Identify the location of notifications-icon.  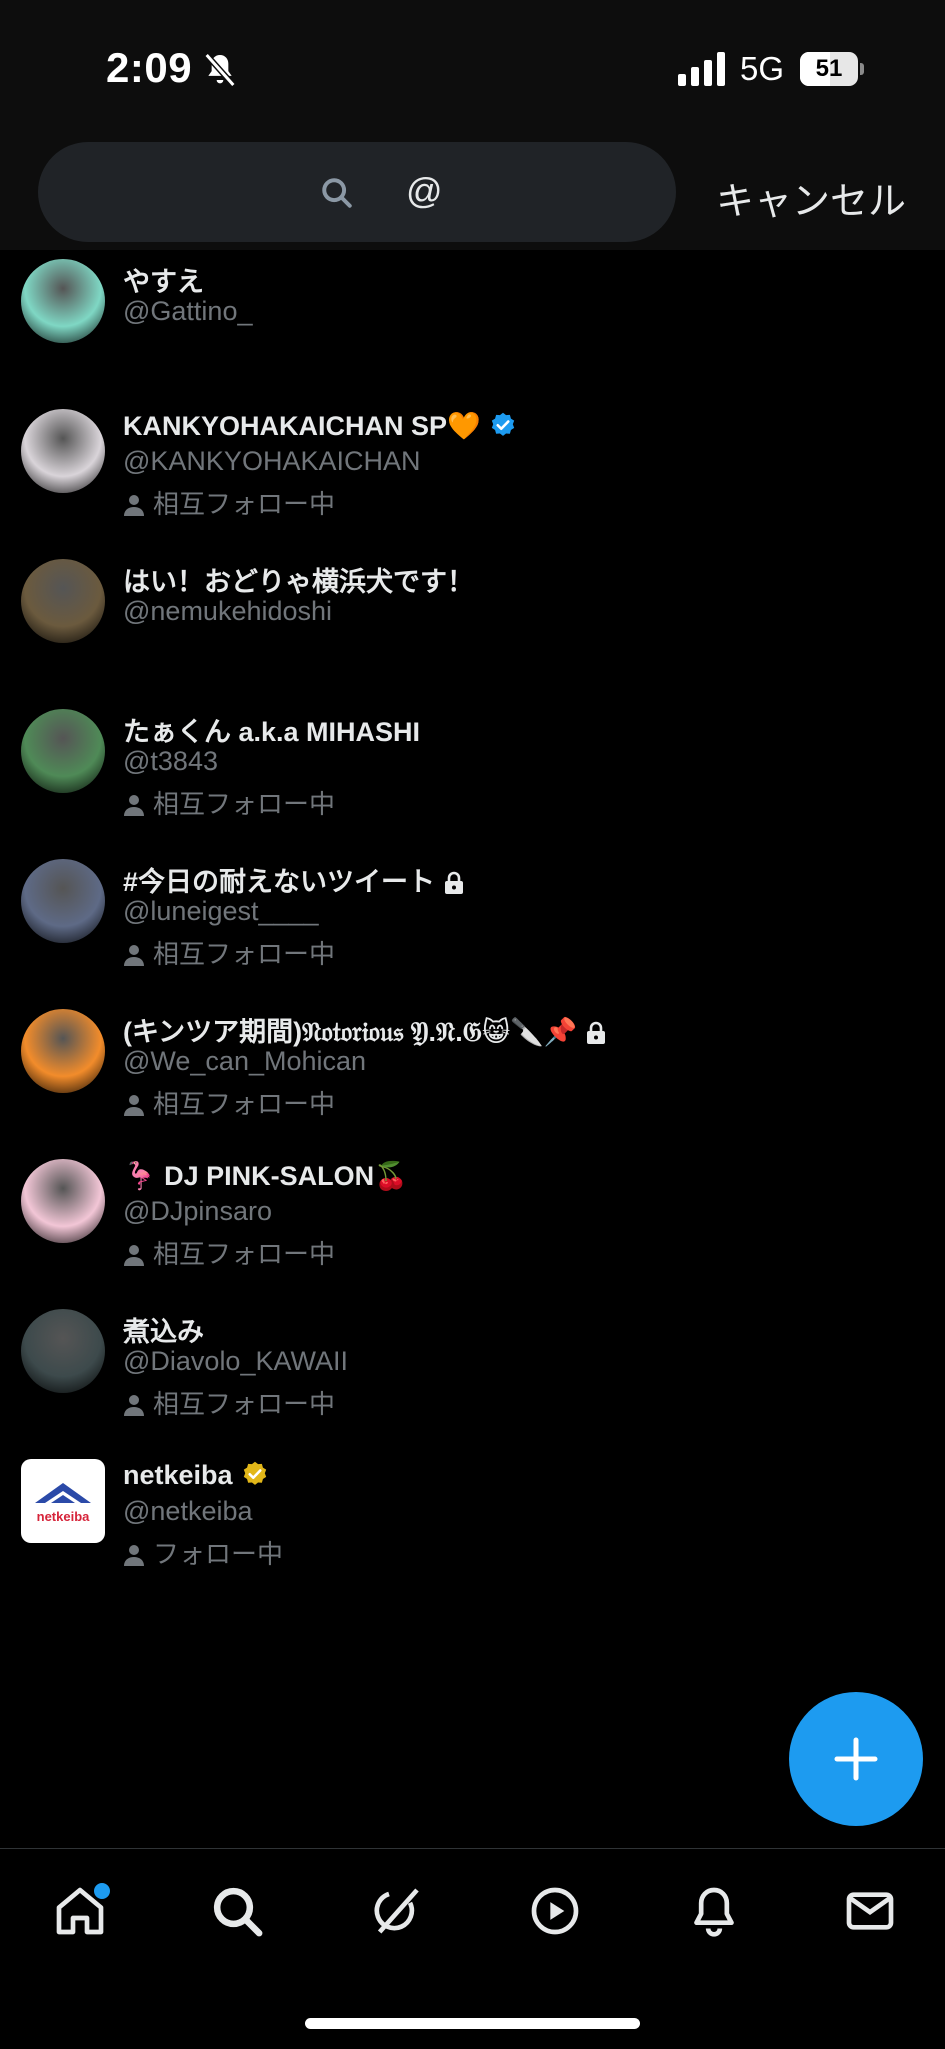
(714, 1912).